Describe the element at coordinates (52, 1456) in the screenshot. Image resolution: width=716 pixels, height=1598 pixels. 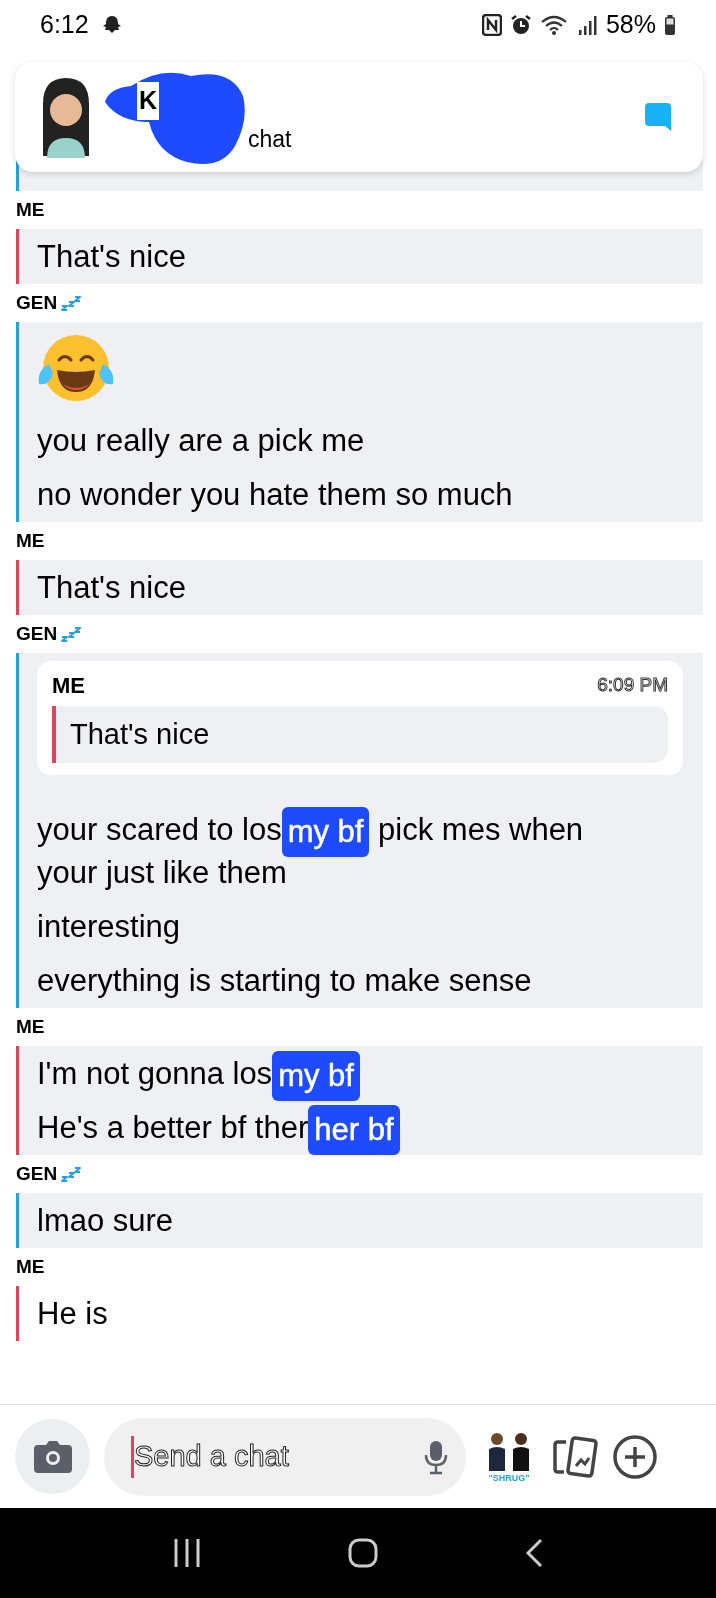
I see `camera-icon` at that location.